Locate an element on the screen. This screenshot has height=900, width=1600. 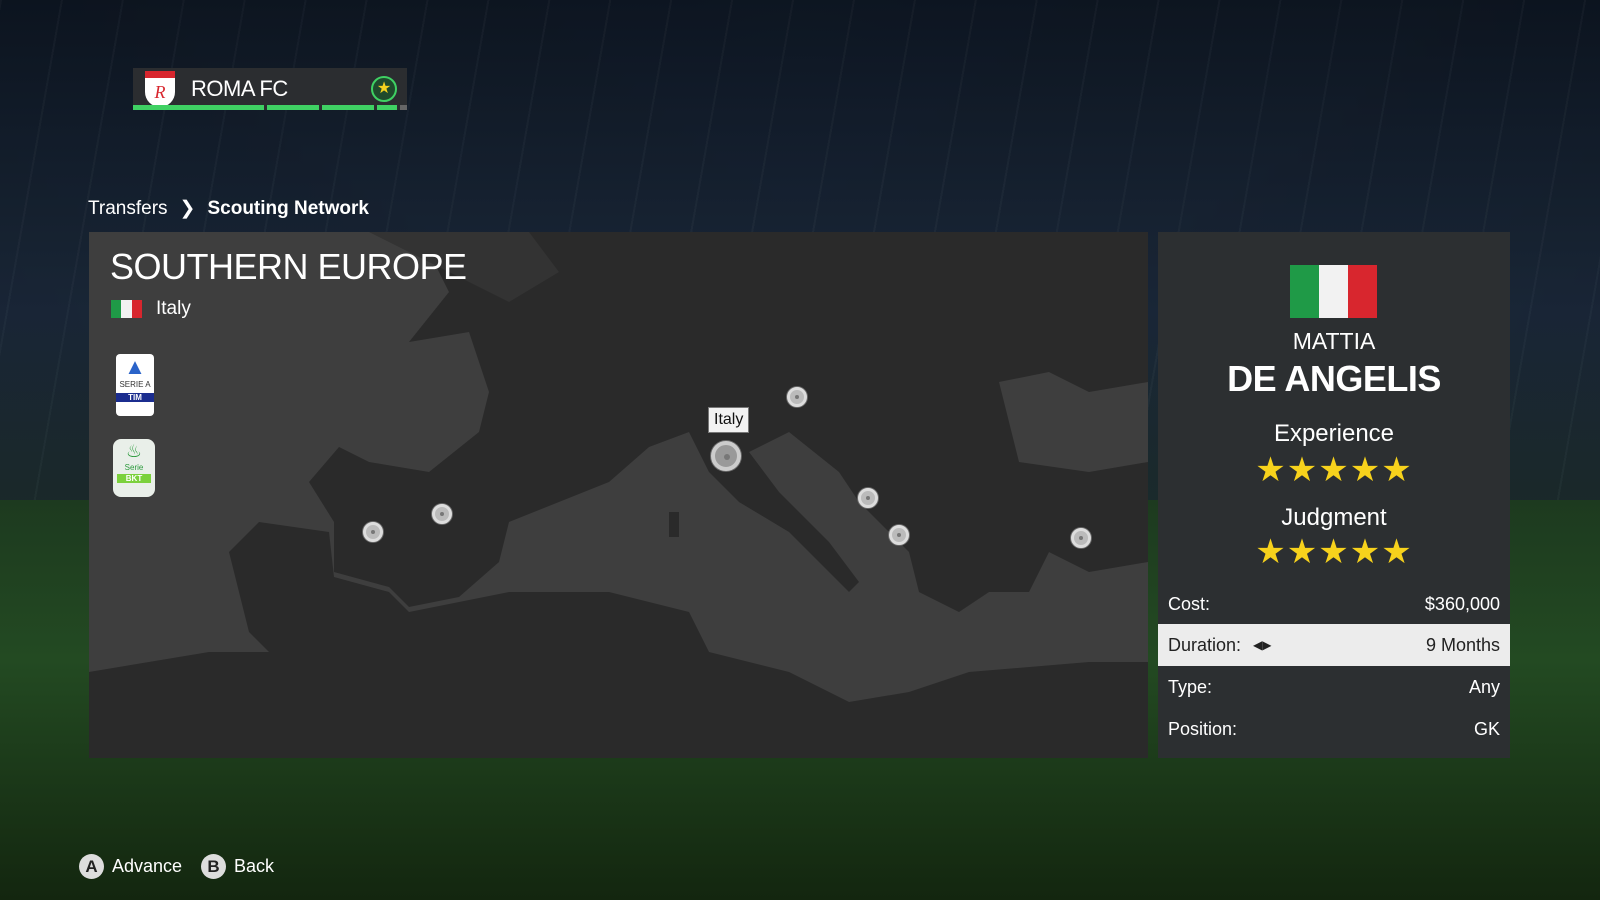
duration-value: 9 Months is located at coordinates (1462, 644).